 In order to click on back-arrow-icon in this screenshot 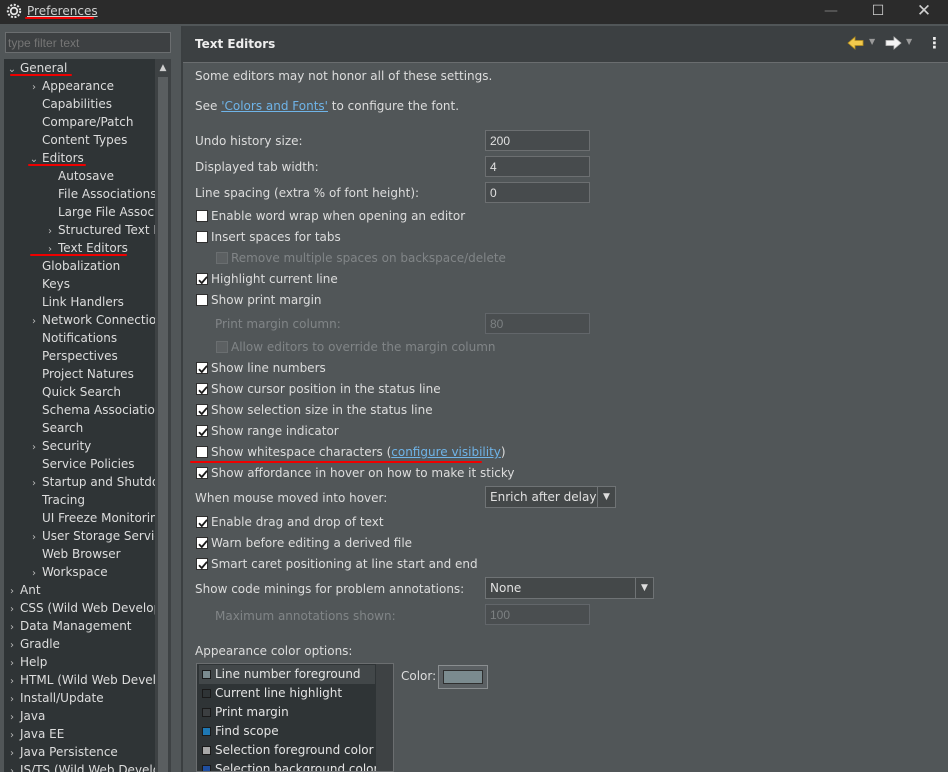, I will do `click(856, 43)`.